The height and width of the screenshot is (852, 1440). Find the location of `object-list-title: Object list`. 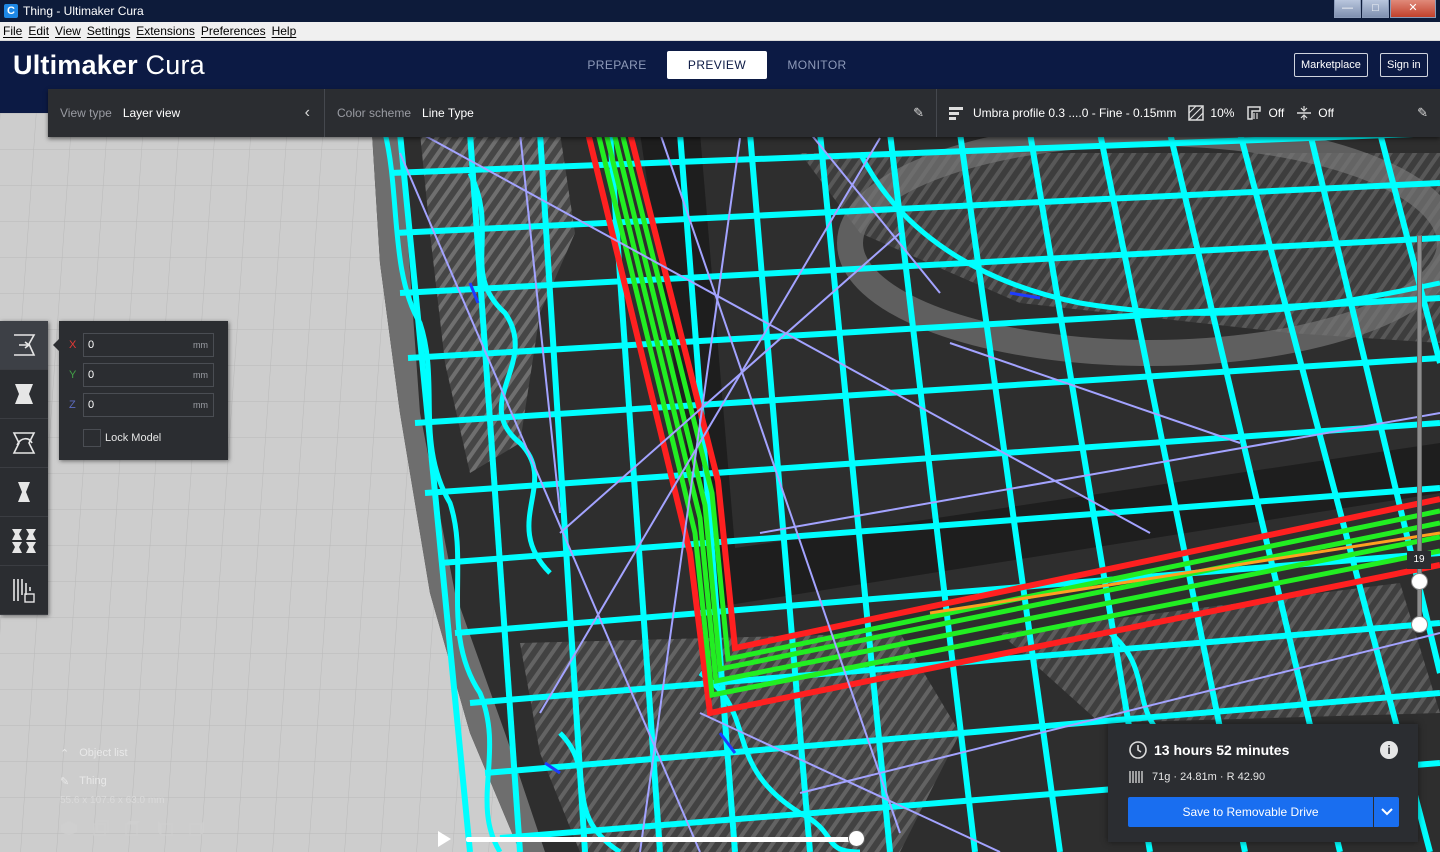

object-list-title: Object list is located at coordinates (103, 753).